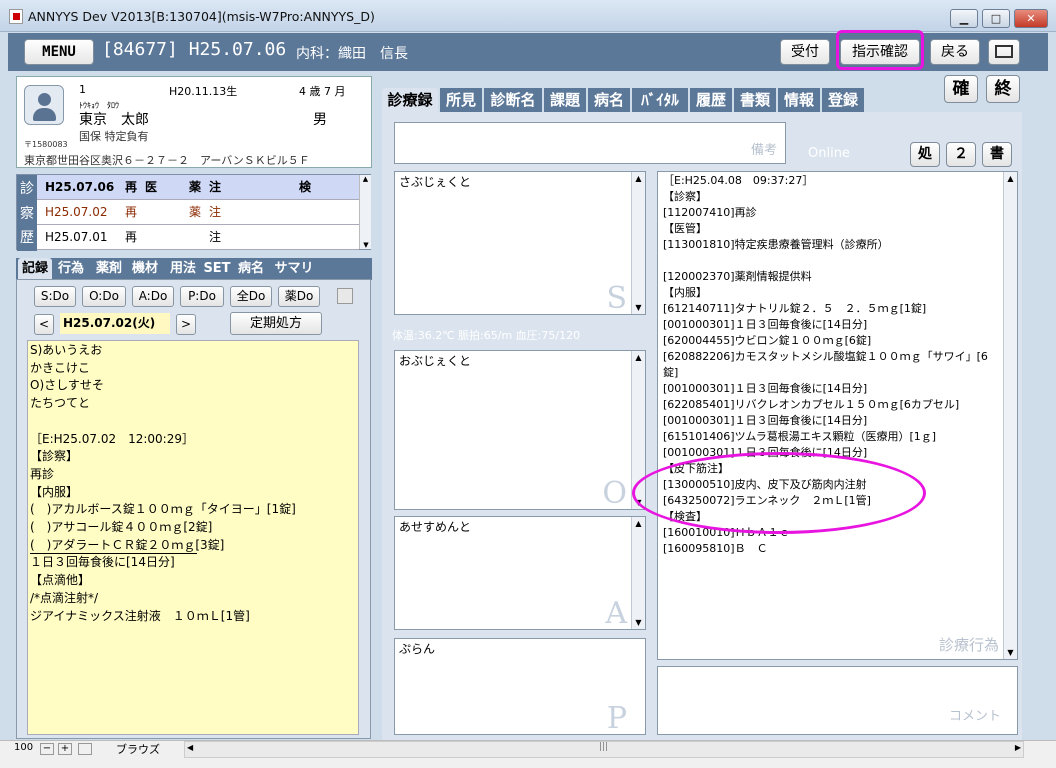 The height and width of the screenshot is (768, 1056). Describe the element at coordinates (660, 100) in the screenshot. I see `tab-vital: ﾊﾞｲﾀﾙ` at that location.